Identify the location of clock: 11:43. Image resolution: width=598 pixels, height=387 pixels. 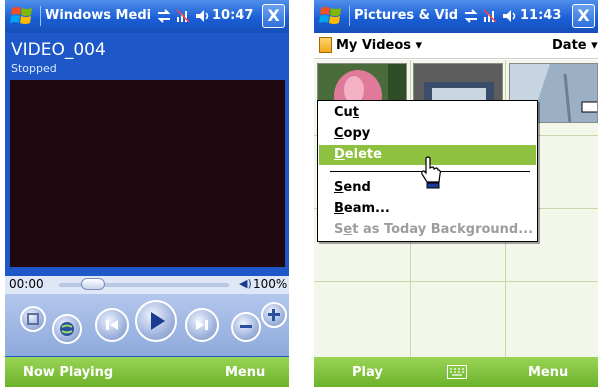
(540, 15).